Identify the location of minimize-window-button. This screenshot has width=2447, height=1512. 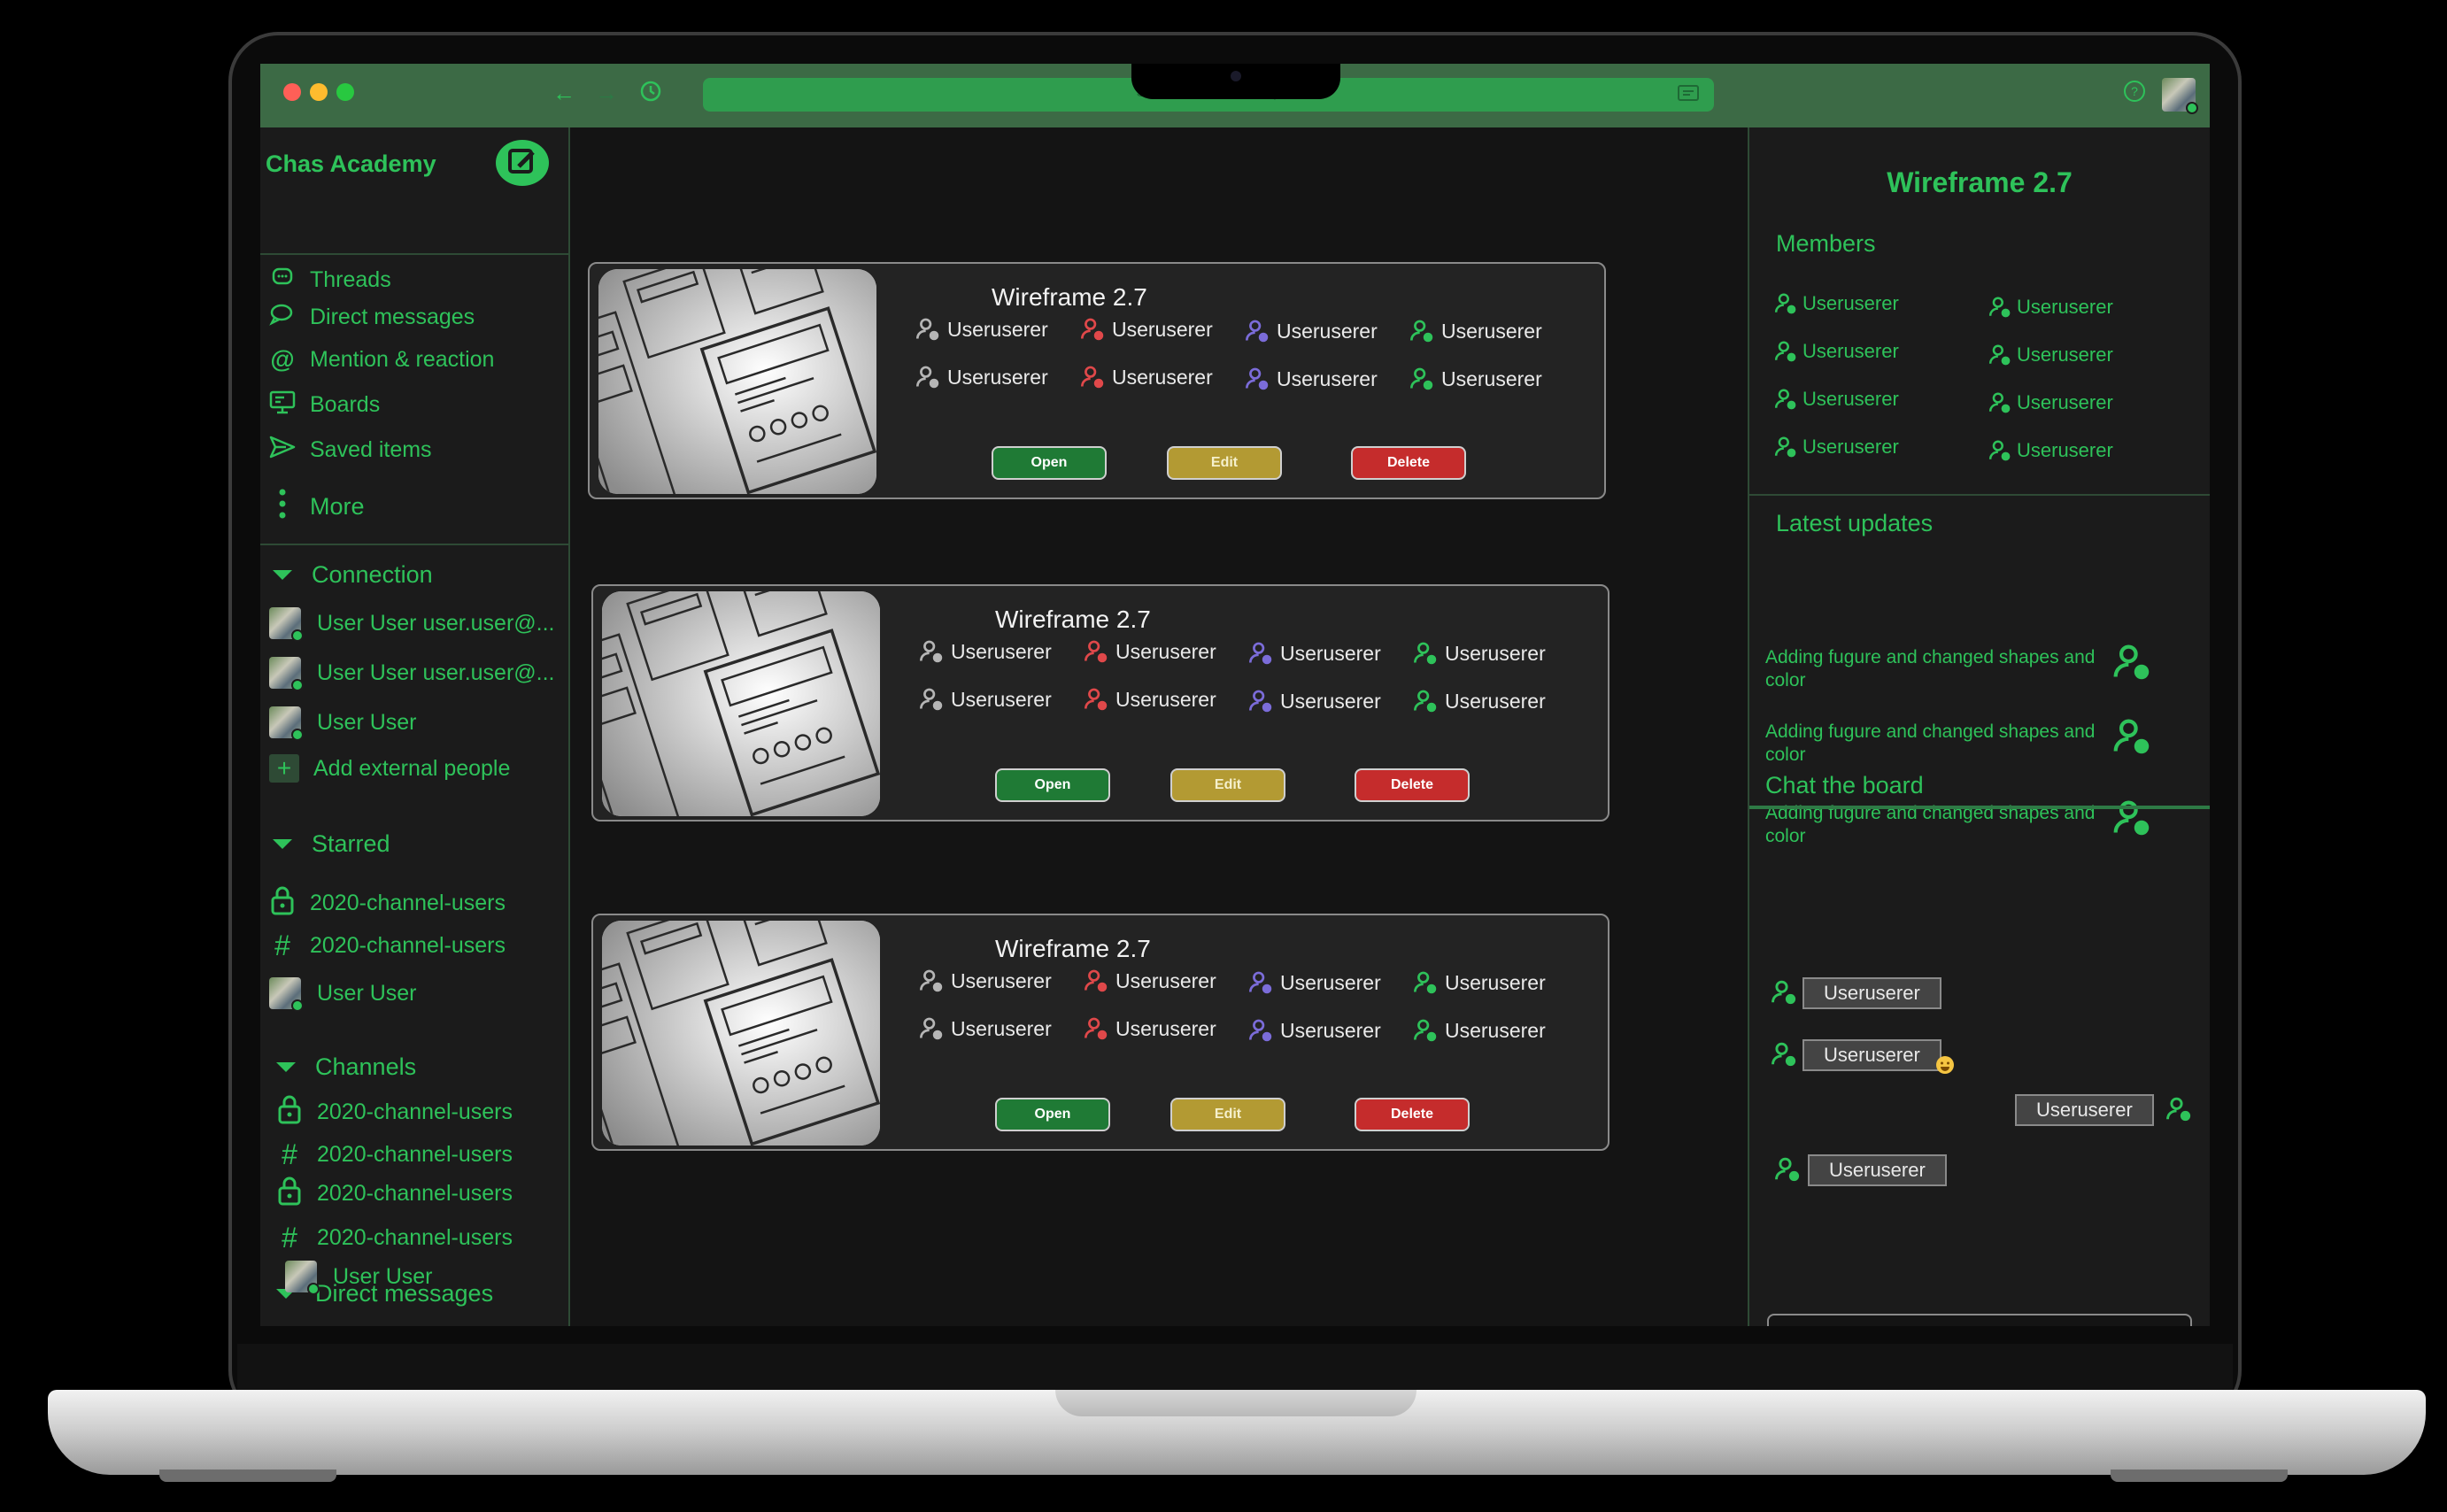
(319, 92).